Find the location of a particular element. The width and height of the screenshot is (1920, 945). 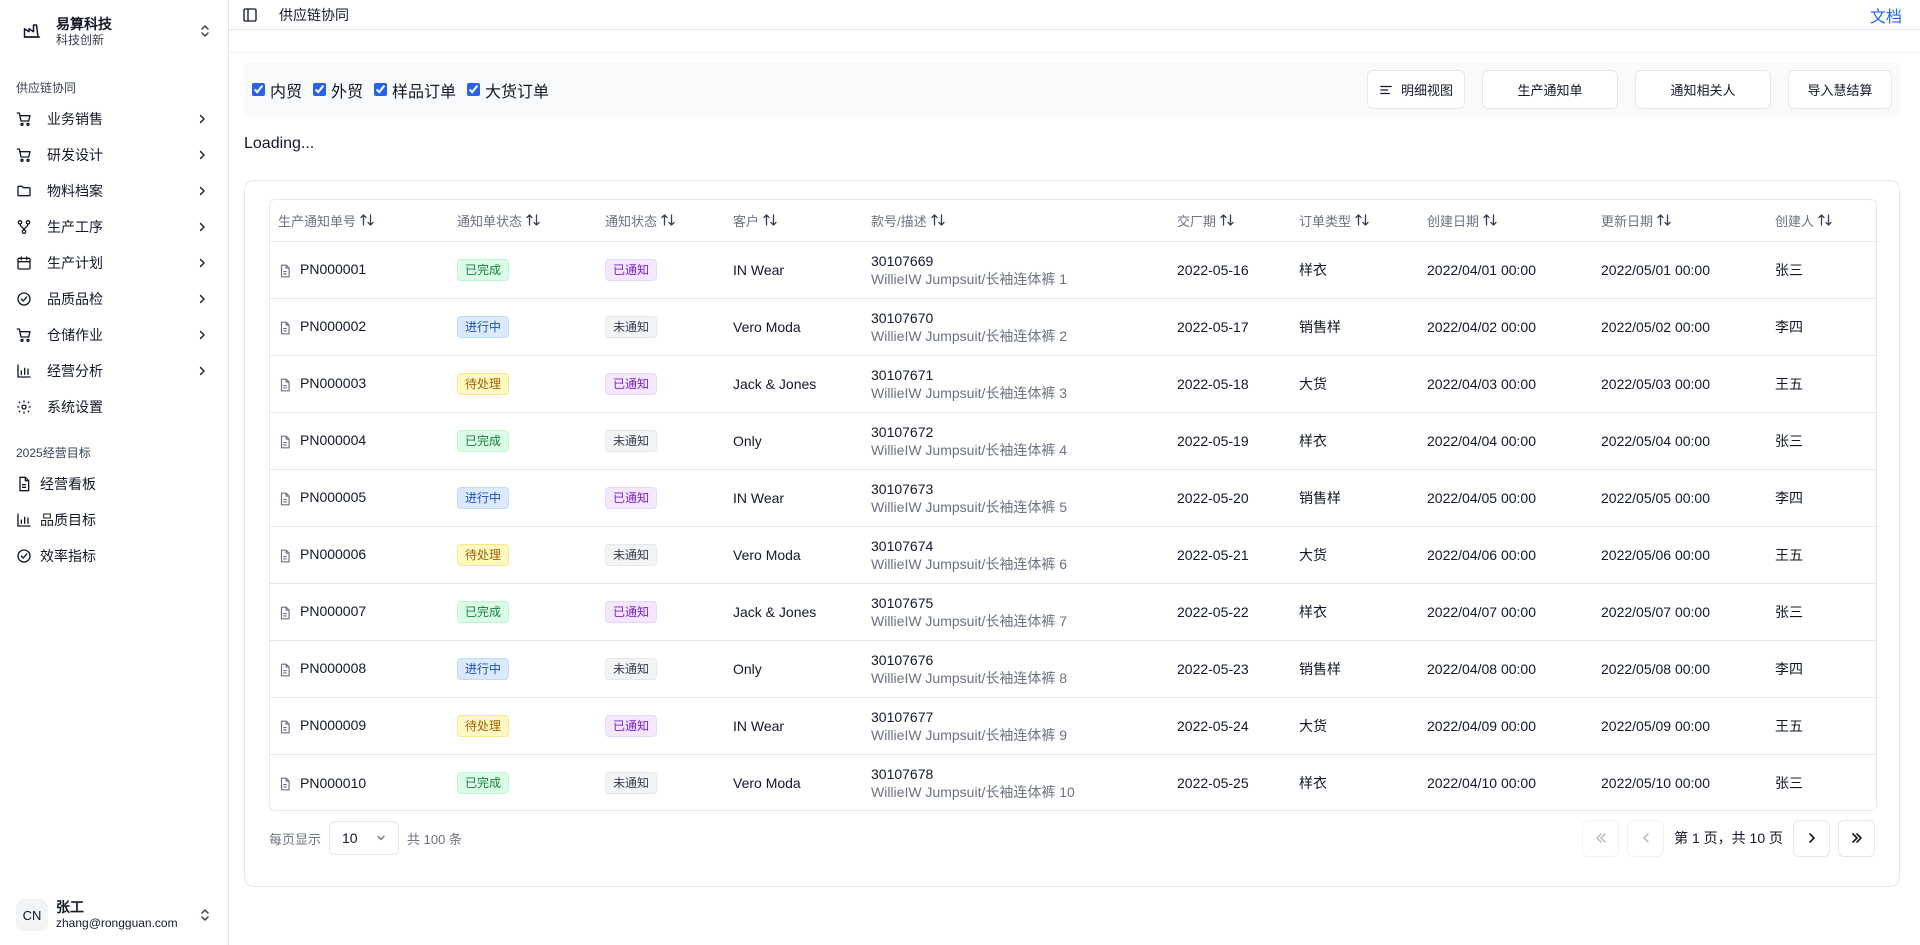

cell-due-date: 2022-05-25 is located at coordinates (1213, 782).